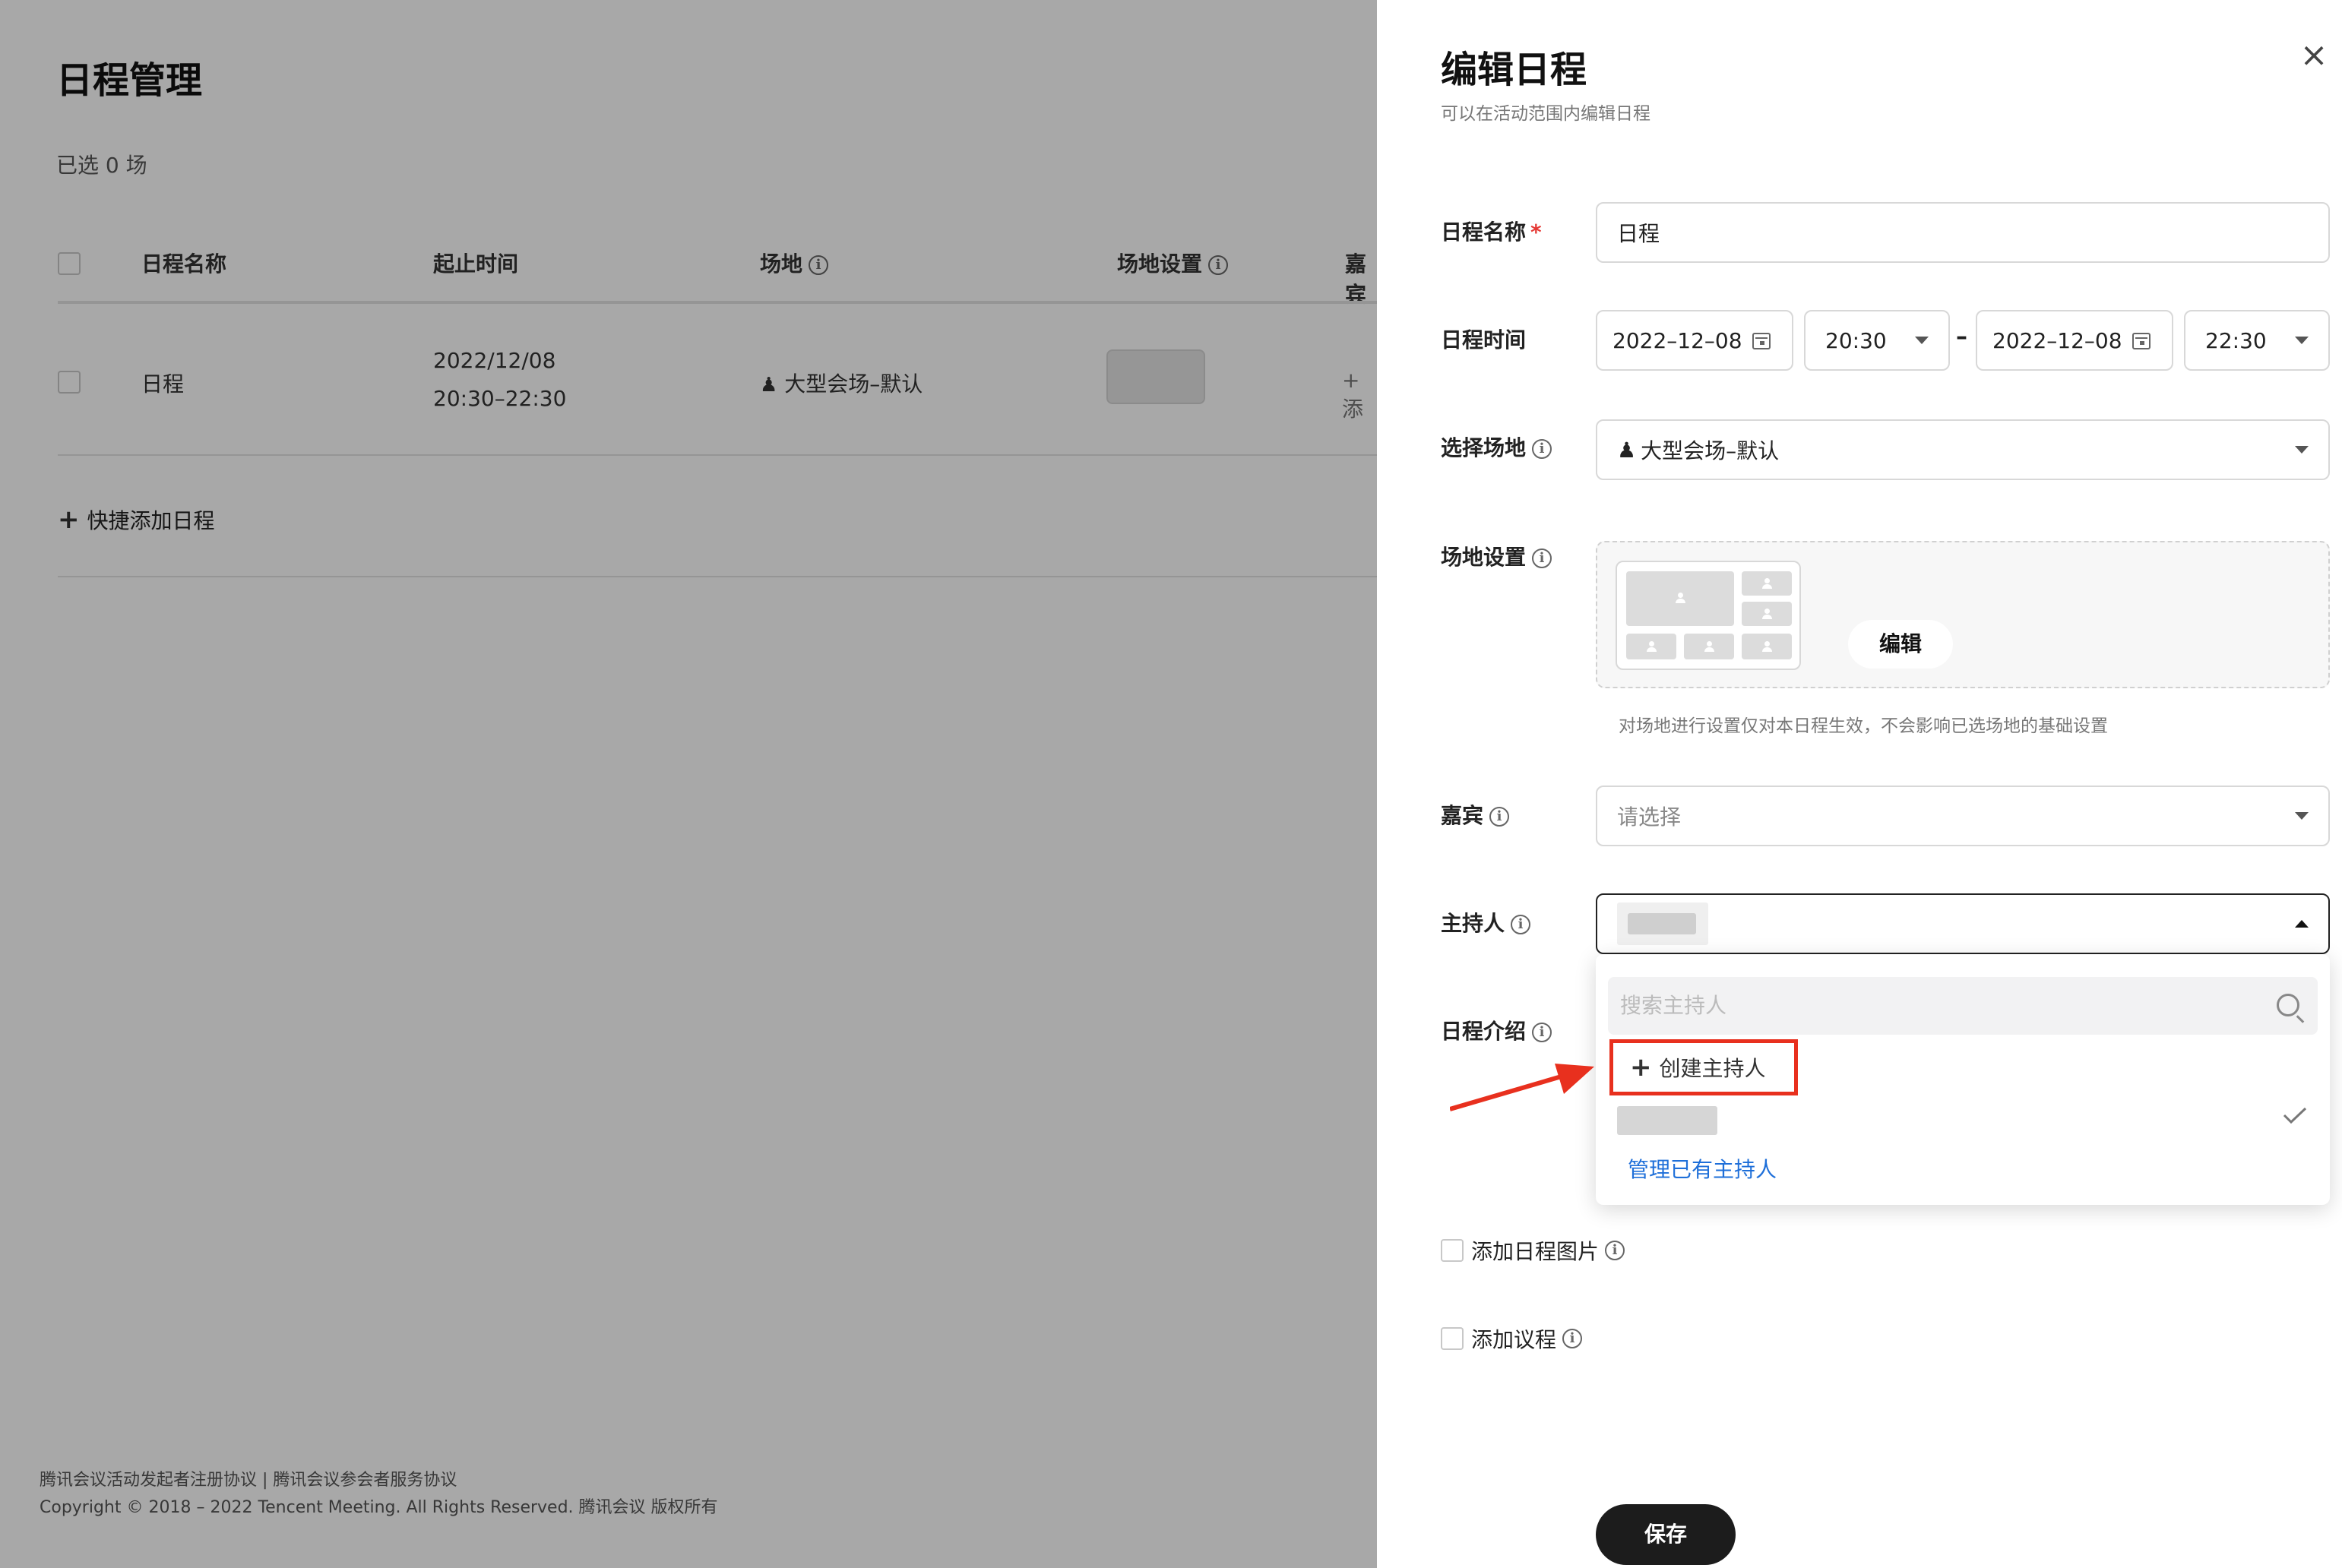  I want to click on annotation-arrow, so click(1522, 1087).